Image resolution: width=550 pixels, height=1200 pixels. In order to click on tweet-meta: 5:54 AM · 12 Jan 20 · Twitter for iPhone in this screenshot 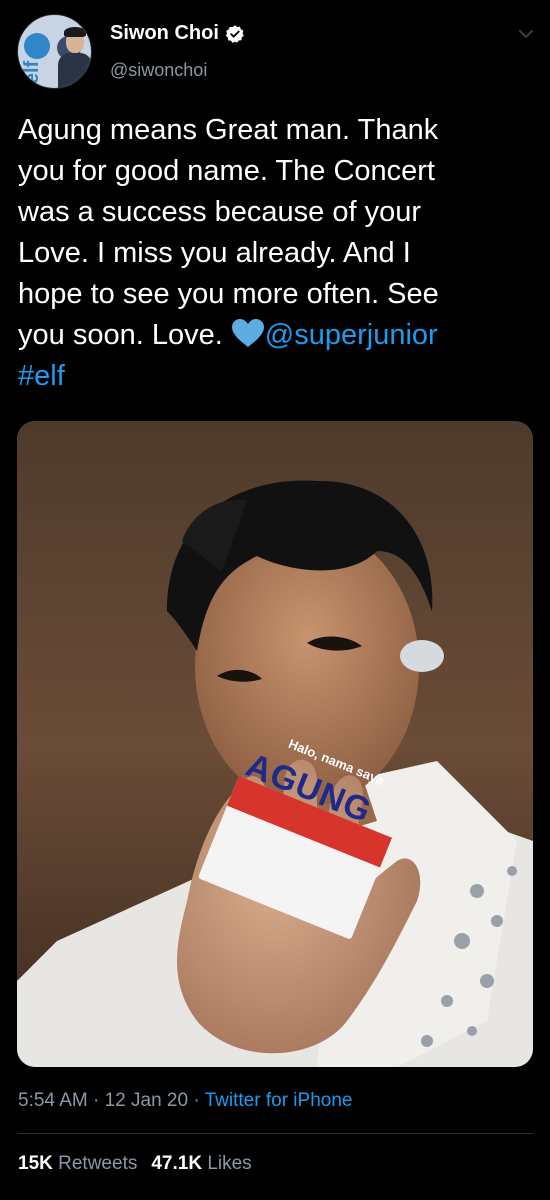, I will do `click(185, 1100)`.